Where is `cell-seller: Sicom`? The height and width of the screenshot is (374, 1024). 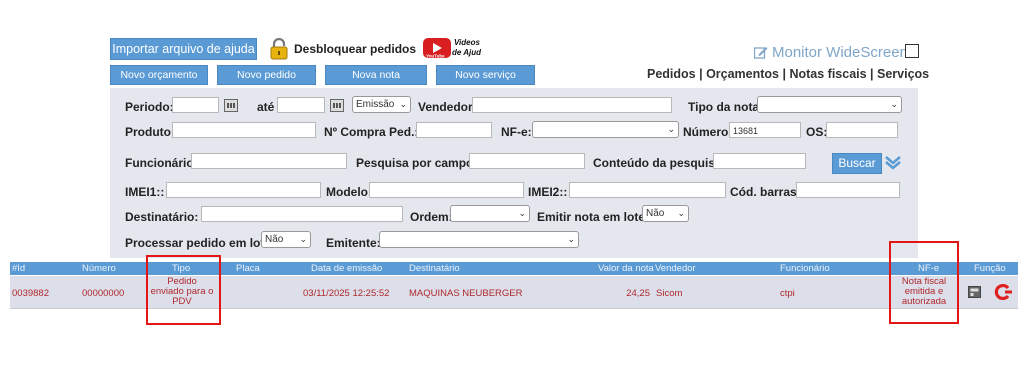
cell-seller: Sicom is located at coordinates (669, 293).